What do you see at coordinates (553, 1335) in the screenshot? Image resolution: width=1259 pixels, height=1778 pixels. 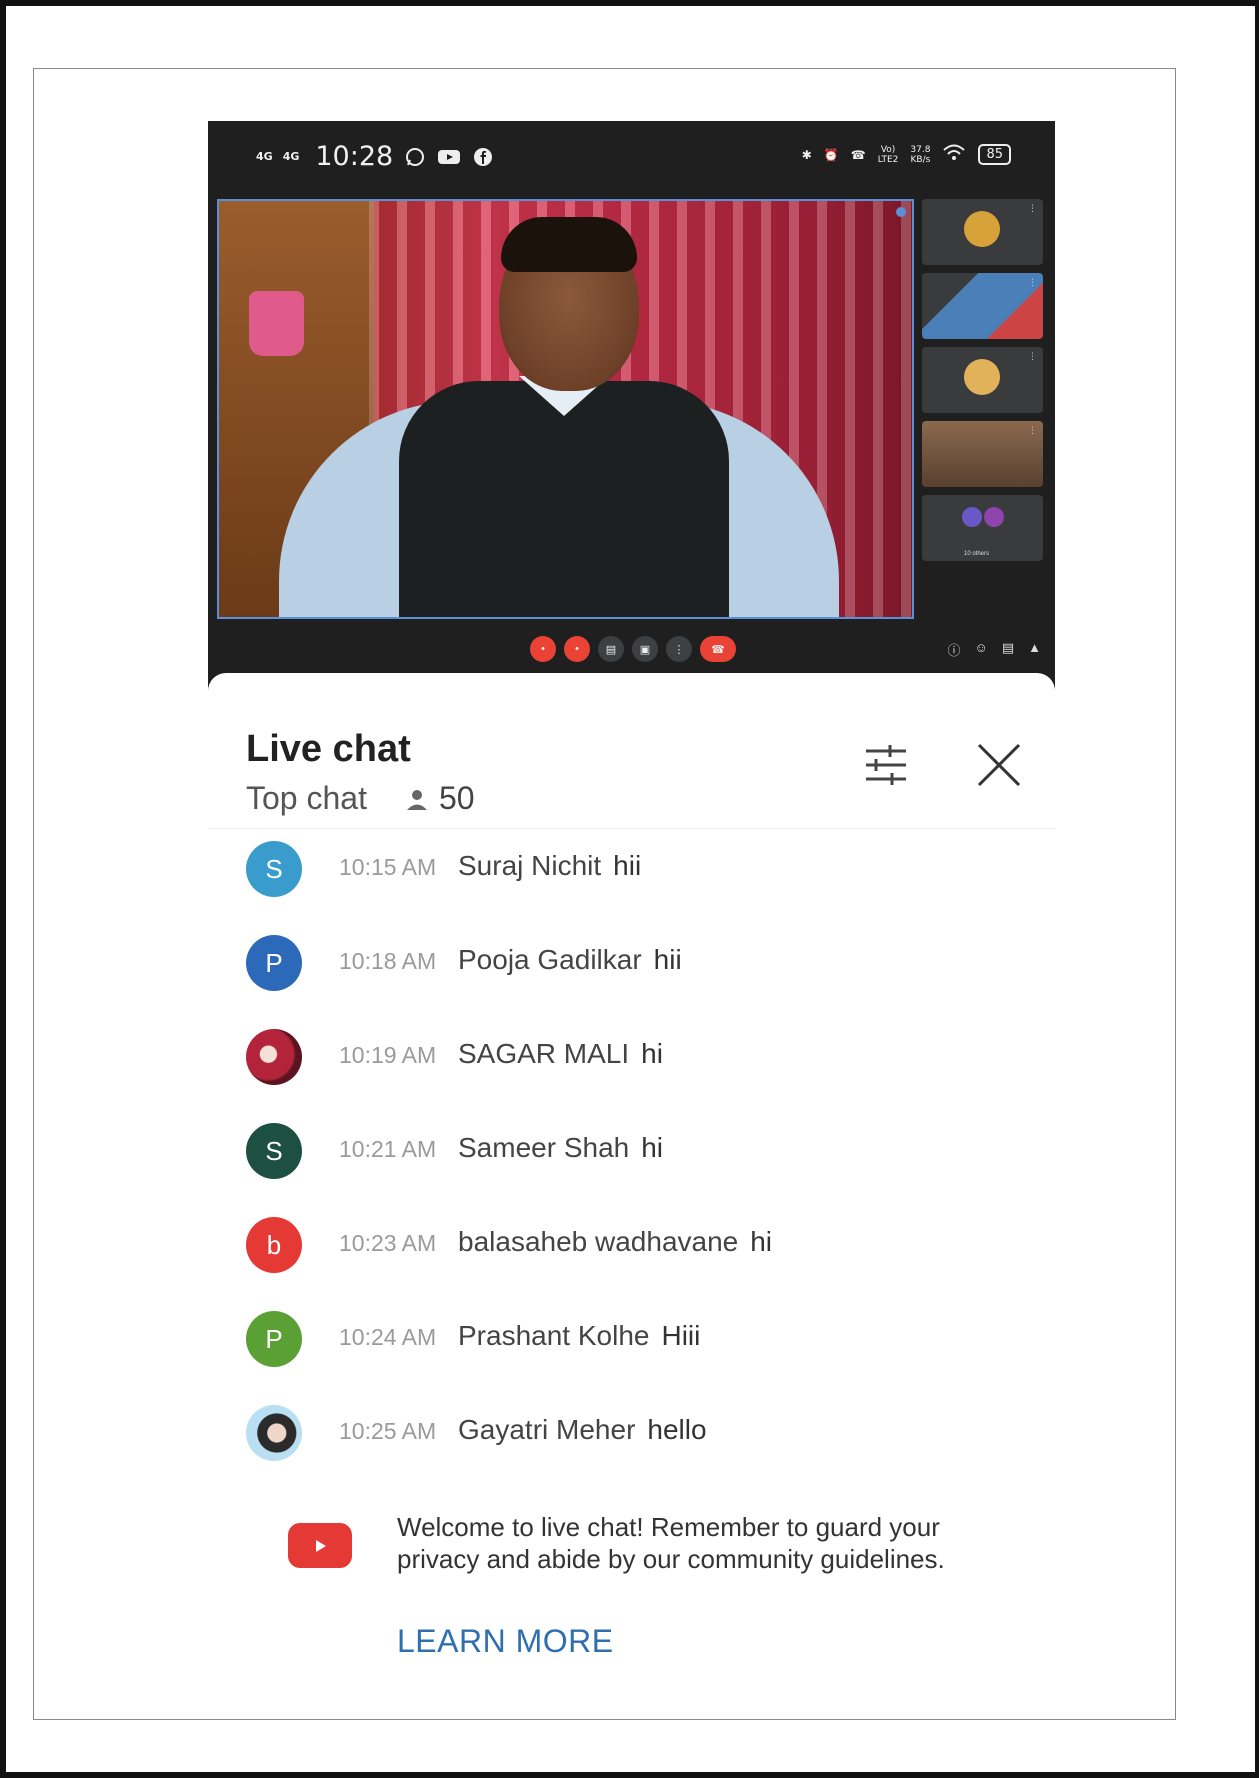 I see `message-author: Prashant Kolhe` at bounding box center [553, 1335].